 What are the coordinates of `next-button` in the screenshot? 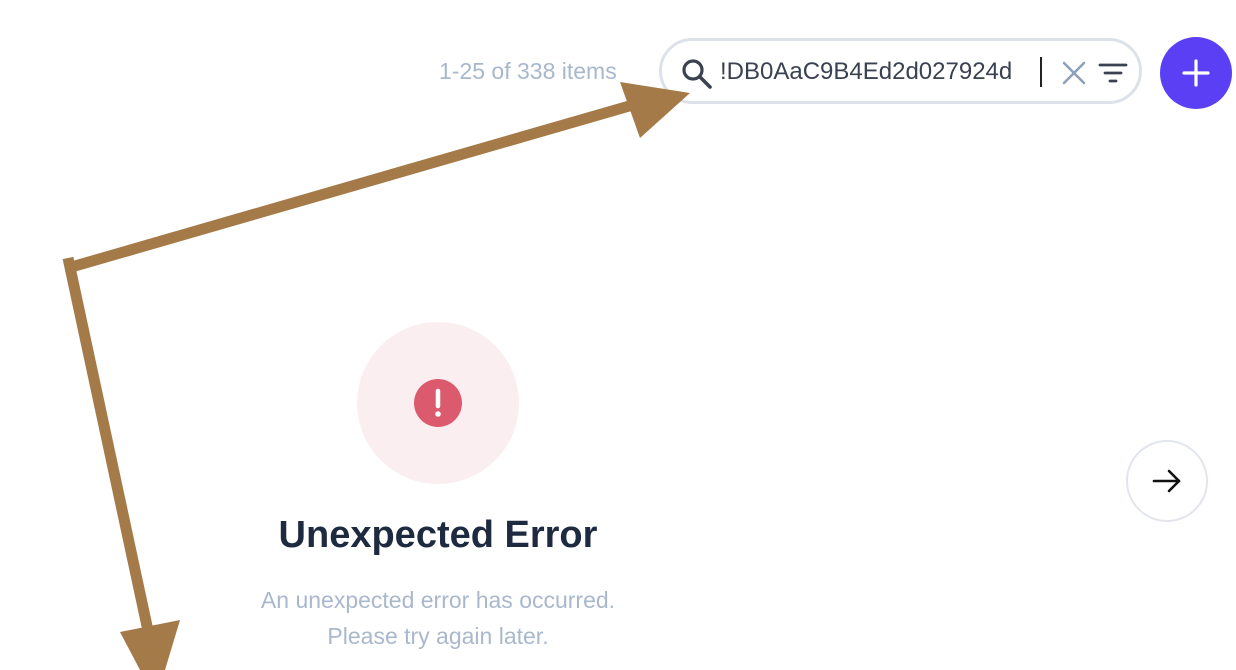 It's located at (1167, 481).